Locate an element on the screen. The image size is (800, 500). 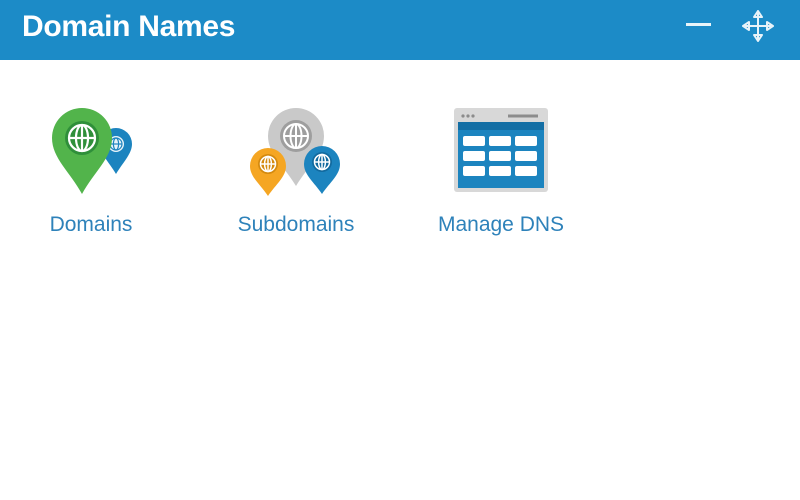
subdomains-icon is located at coordinates (296, 150).